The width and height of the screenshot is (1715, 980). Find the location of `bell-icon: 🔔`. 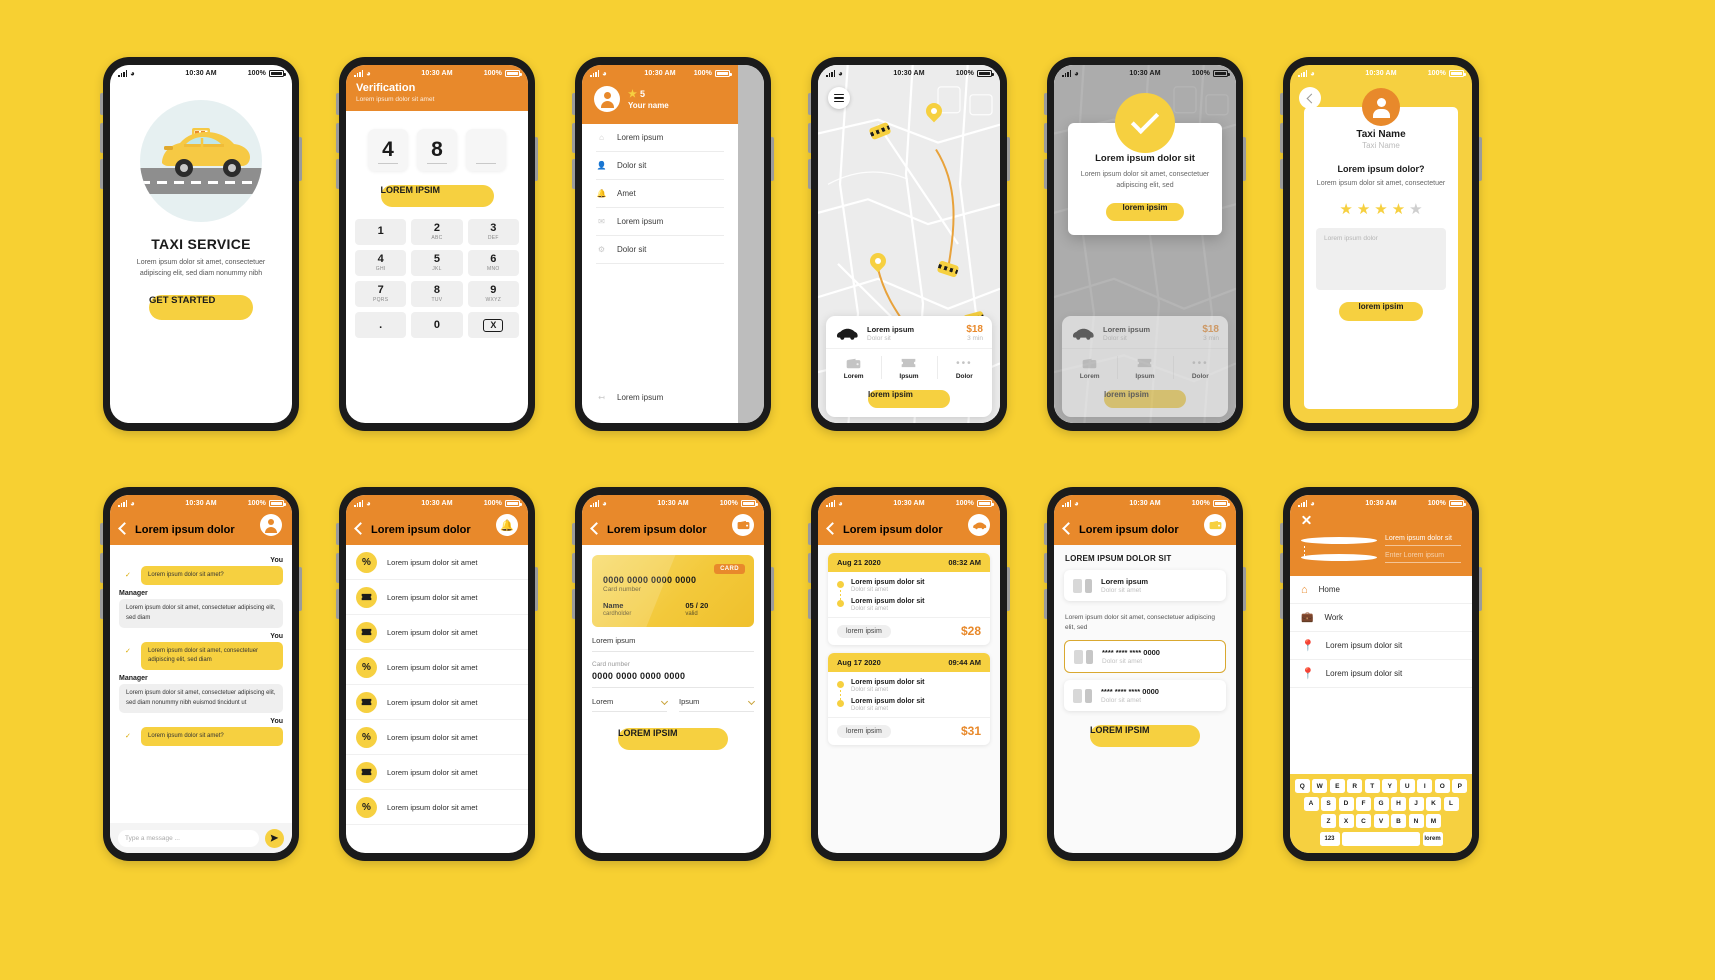

bell-icon: 🔔 is located at coordinates (507, 525).